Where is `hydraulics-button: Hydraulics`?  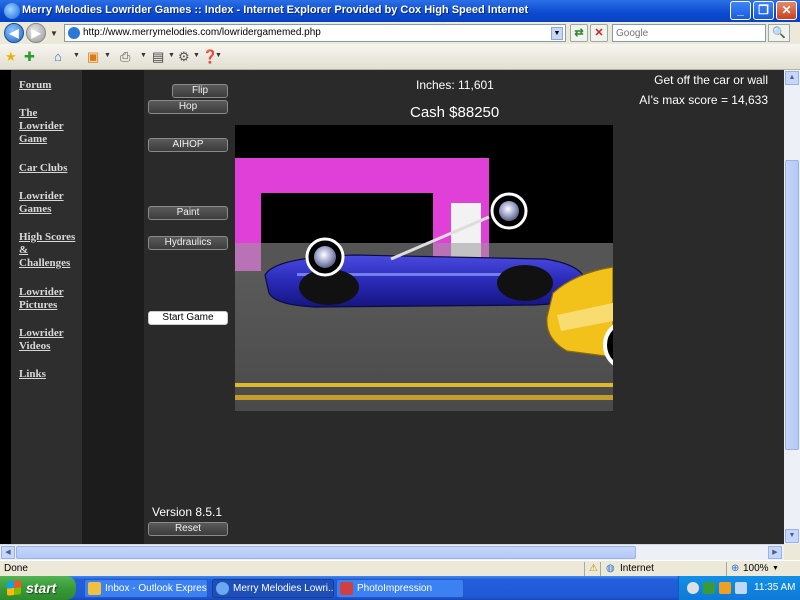 hydraulics-button: Hydraulics is located at coordinates (188, 243).